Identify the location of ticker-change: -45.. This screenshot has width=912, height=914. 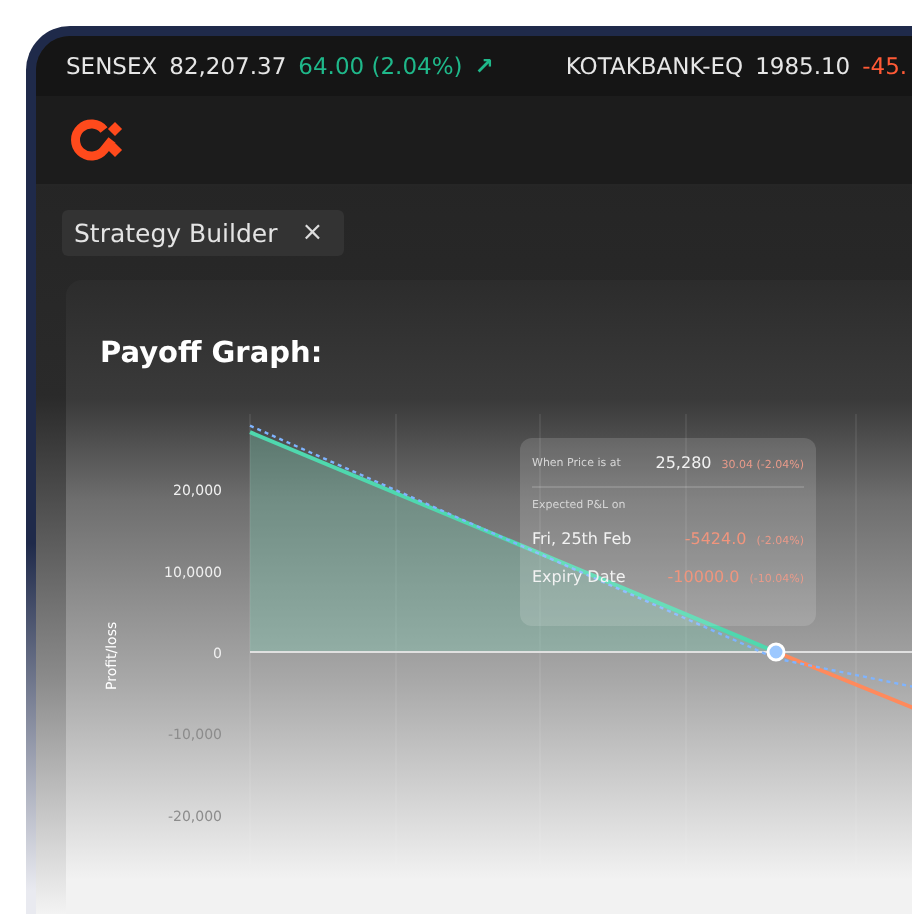
(885, 66).